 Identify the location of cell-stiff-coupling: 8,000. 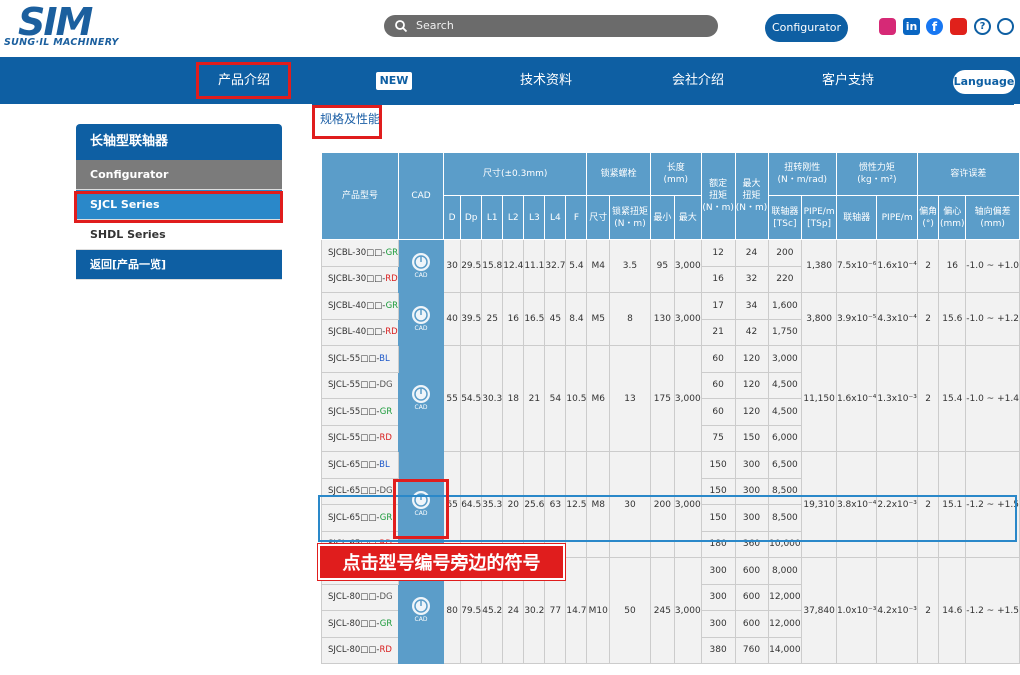
(785, 571).